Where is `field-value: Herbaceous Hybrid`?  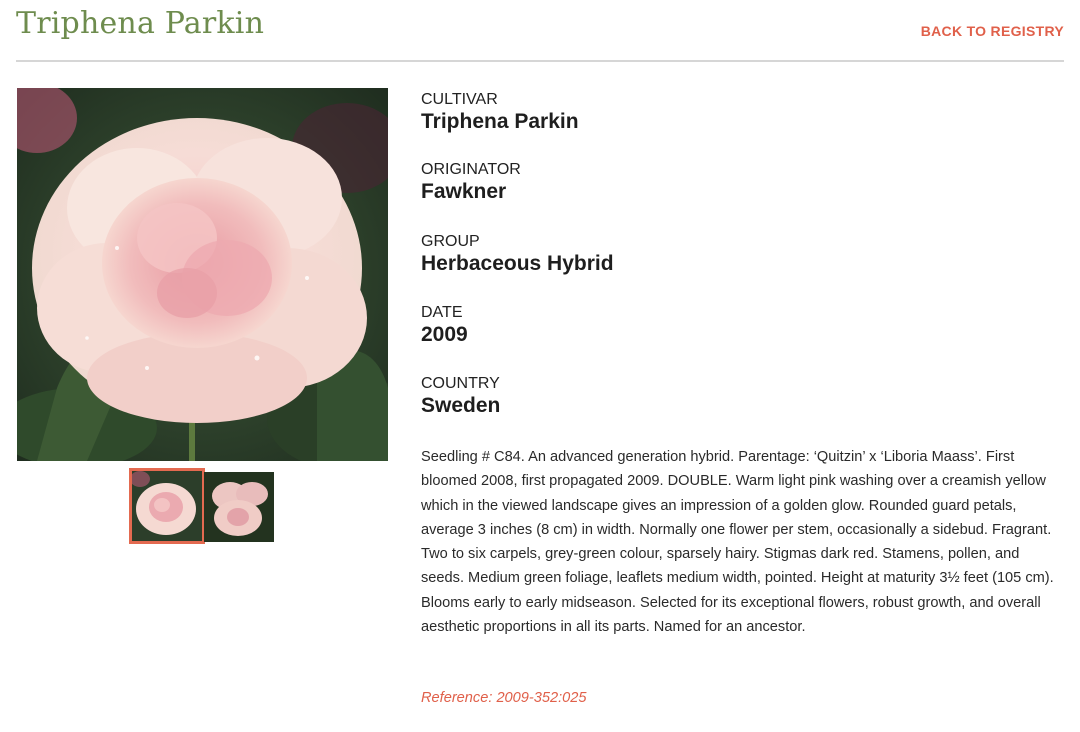
field-value: Herbaceous Hybrid is located at coordinates (517, 263).